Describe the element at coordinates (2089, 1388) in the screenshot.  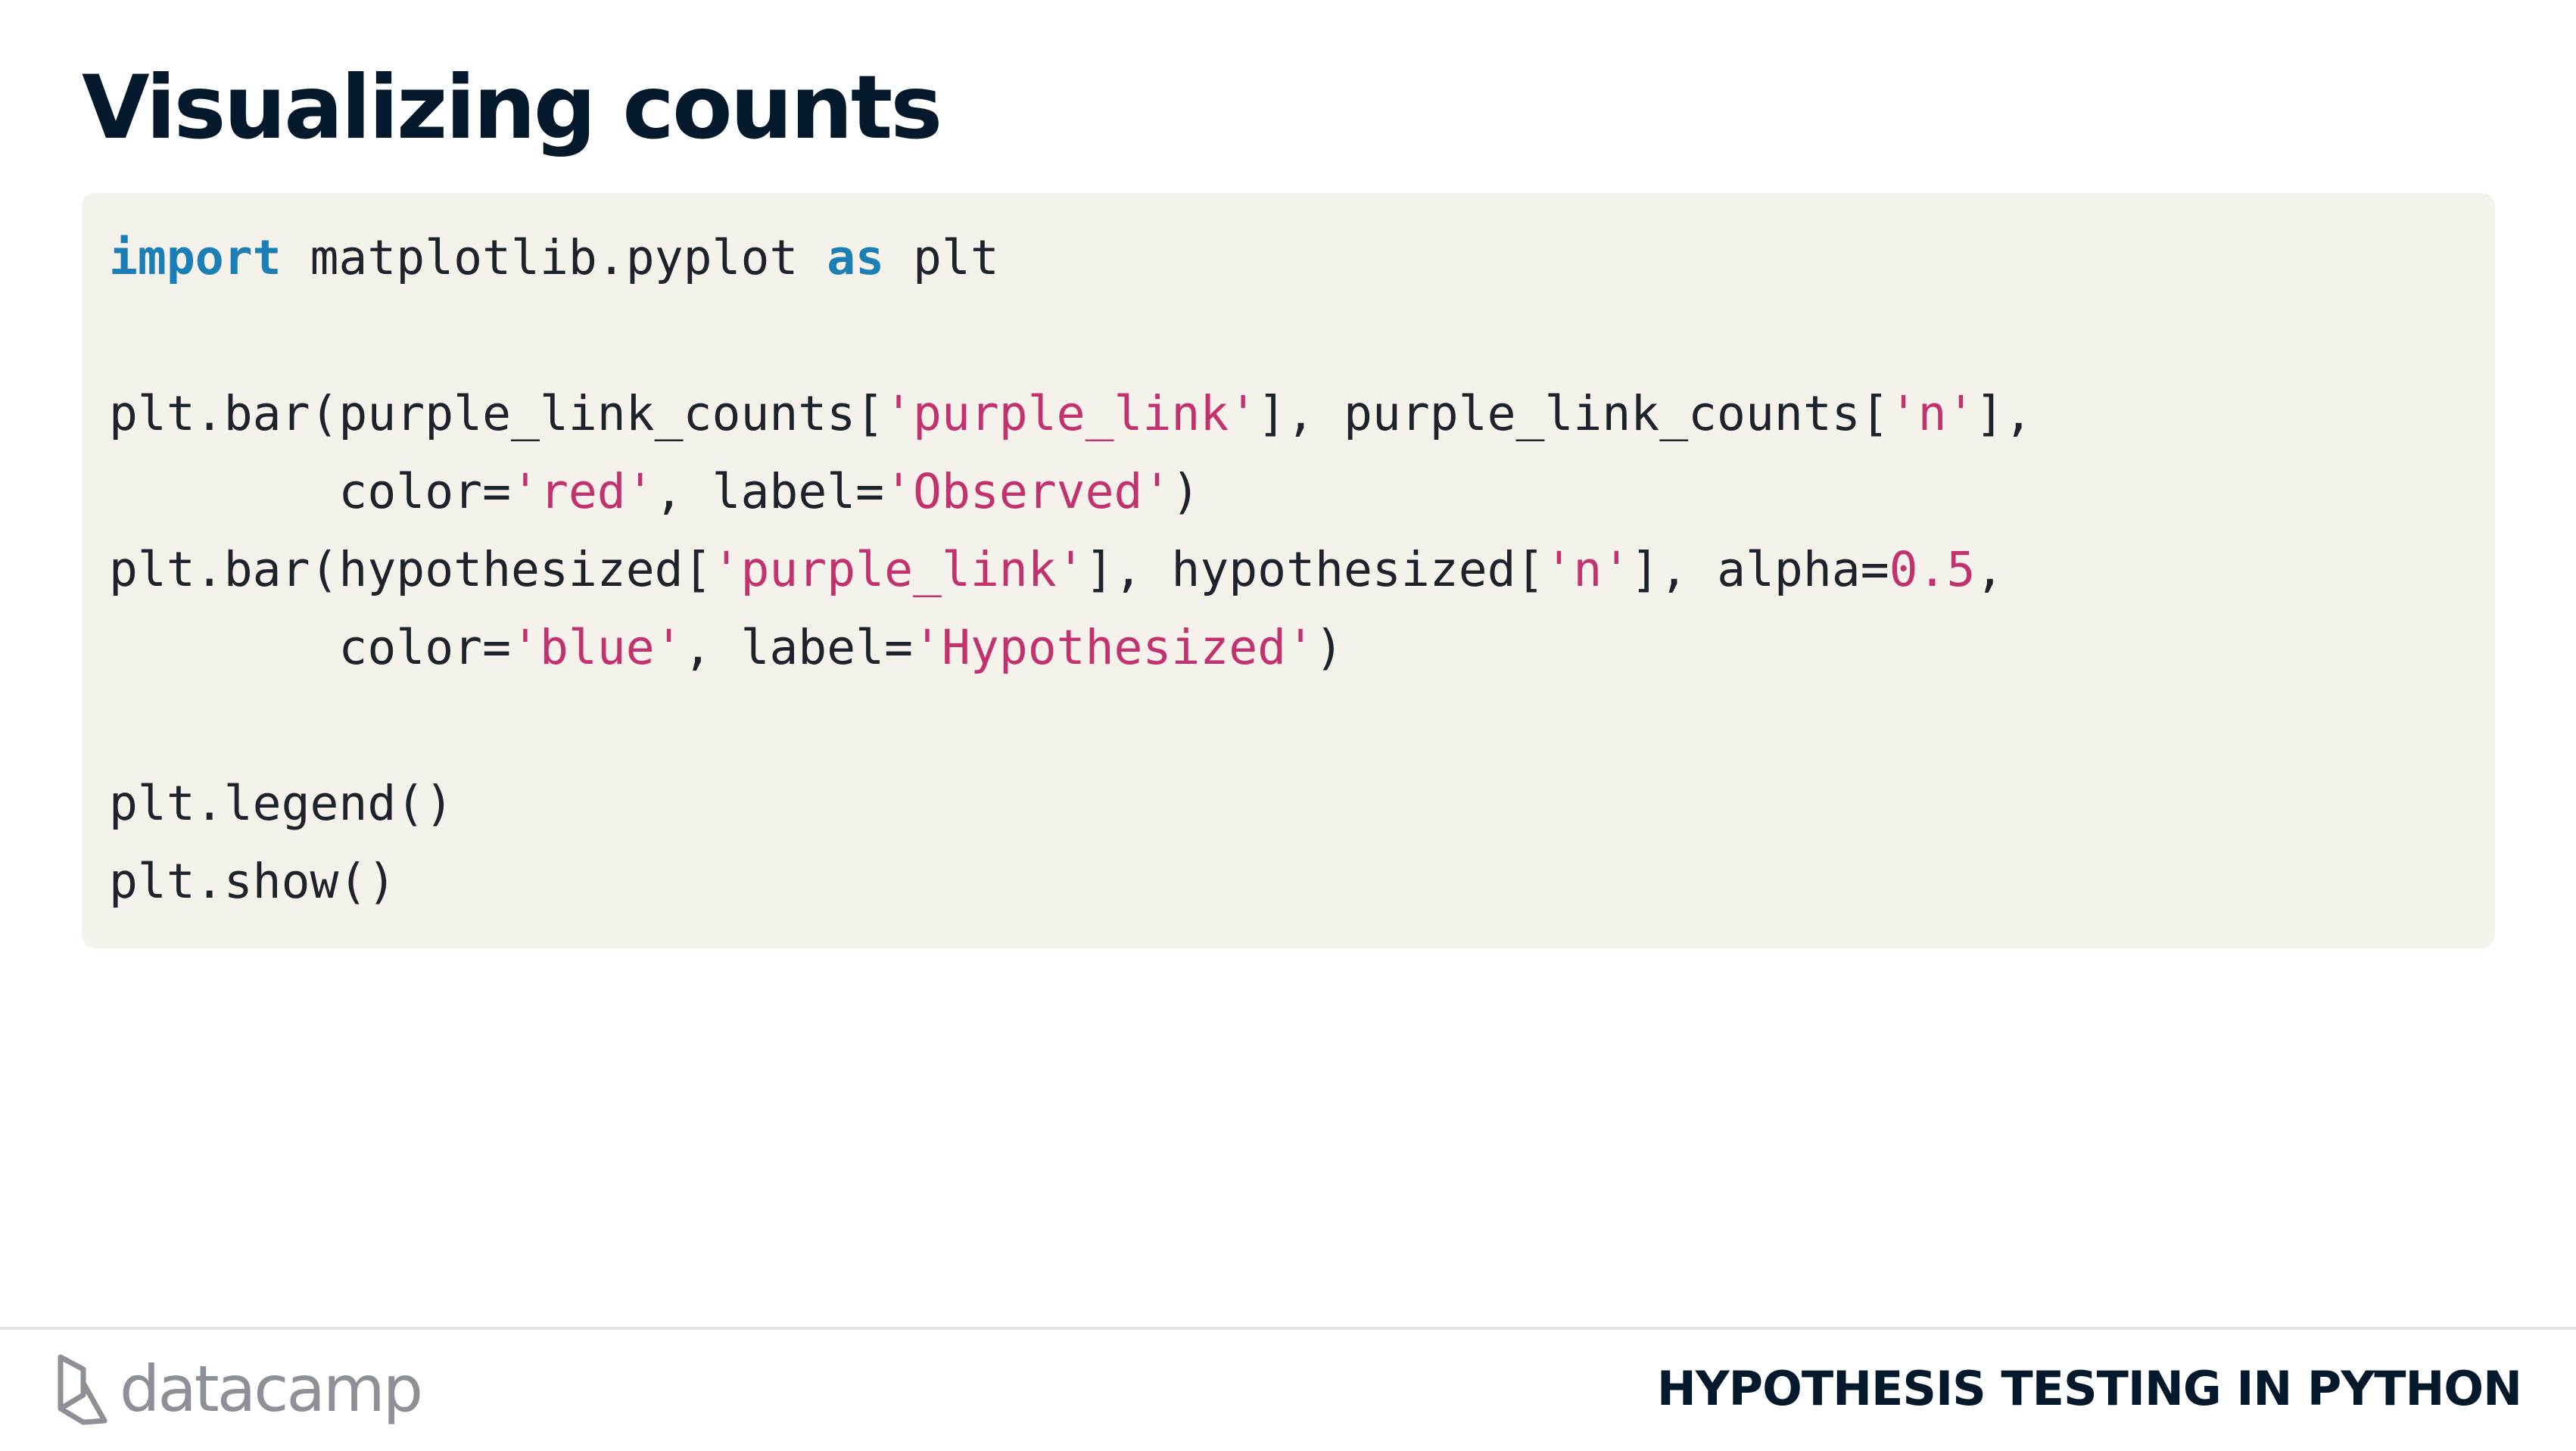
I see `course-name: HYPOTHESIS TESTING IN PYTHON` at that location.